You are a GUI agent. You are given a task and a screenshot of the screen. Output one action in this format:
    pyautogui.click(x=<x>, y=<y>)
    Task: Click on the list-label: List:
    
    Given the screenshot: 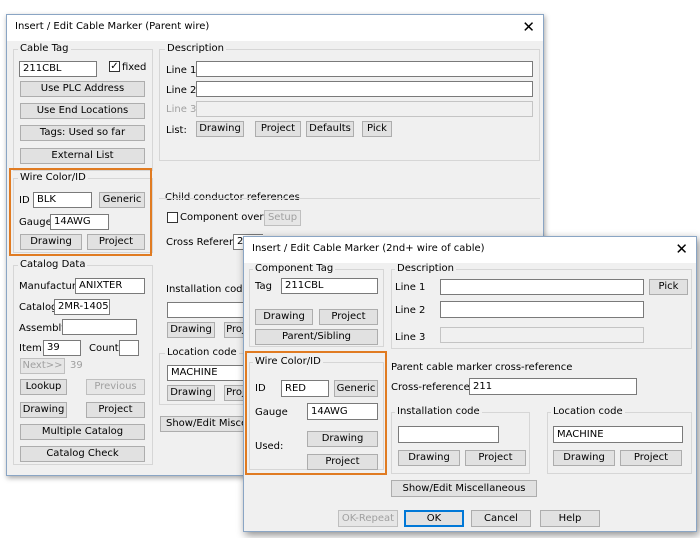 What is the action you would take?
    pyautogui.click(x=176, y=130)
    